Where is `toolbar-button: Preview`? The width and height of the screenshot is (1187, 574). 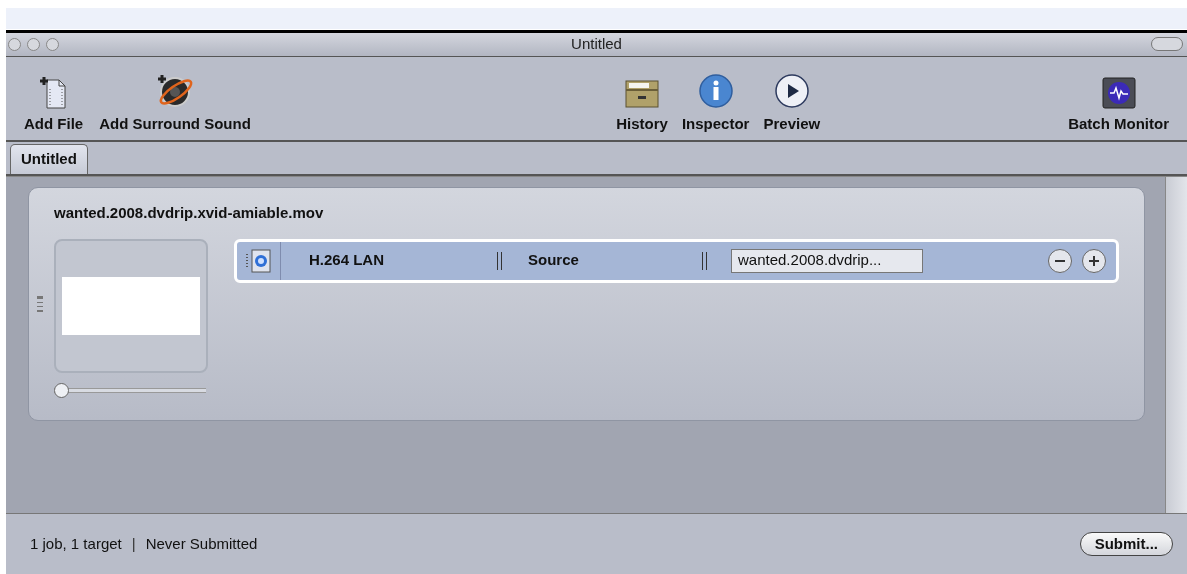
toolbar-button: Preview is located at coordinates (792, 100).